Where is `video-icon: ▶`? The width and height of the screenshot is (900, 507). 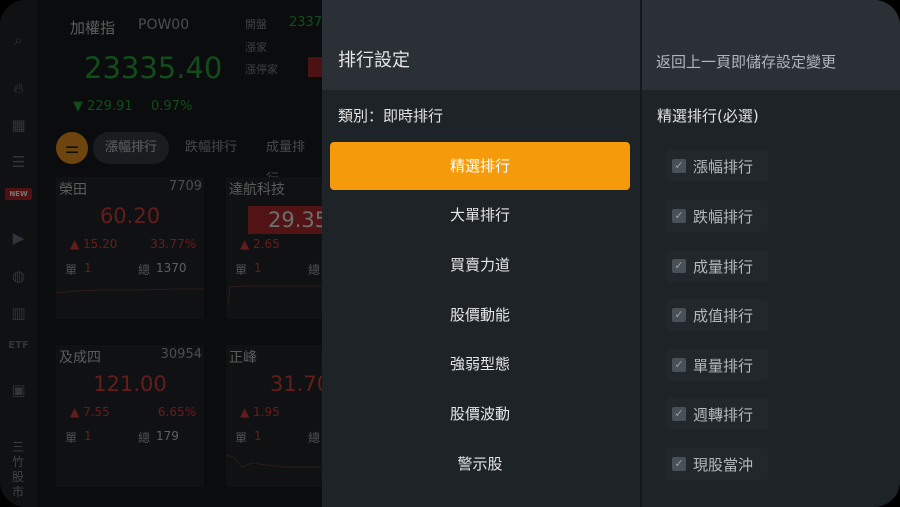
video-icon: ▶ is located at coordinates (18, 238).